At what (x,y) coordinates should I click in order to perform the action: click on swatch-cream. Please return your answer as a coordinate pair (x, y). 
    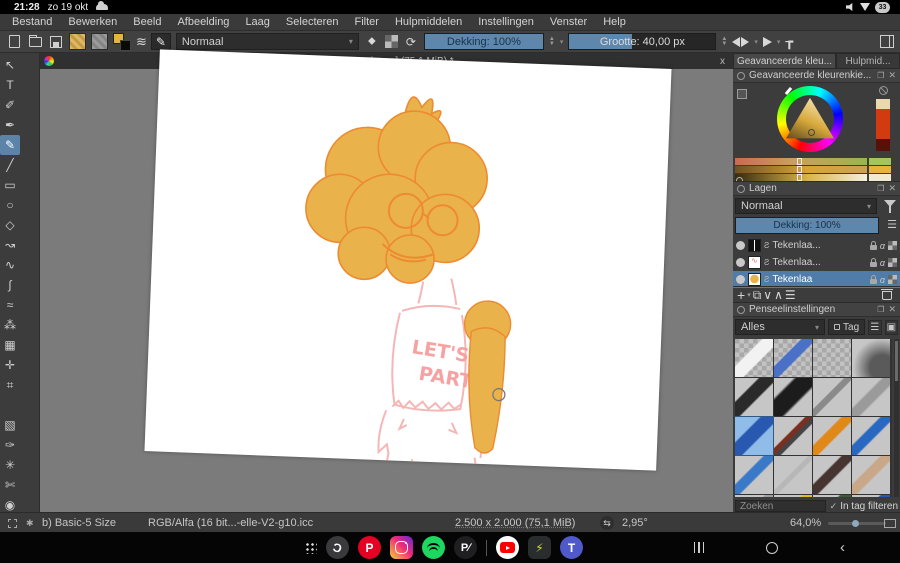
    Looking at the image, I should click on (883, 104).